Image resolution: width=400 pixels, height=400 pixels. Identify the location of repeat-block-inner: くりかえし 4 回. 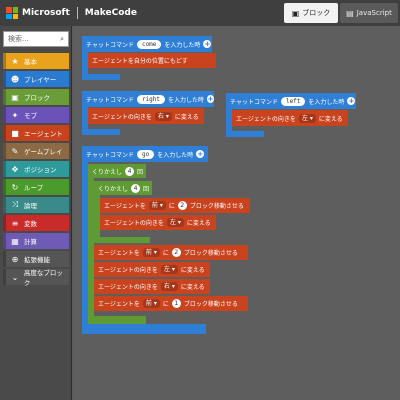
(123, 188).